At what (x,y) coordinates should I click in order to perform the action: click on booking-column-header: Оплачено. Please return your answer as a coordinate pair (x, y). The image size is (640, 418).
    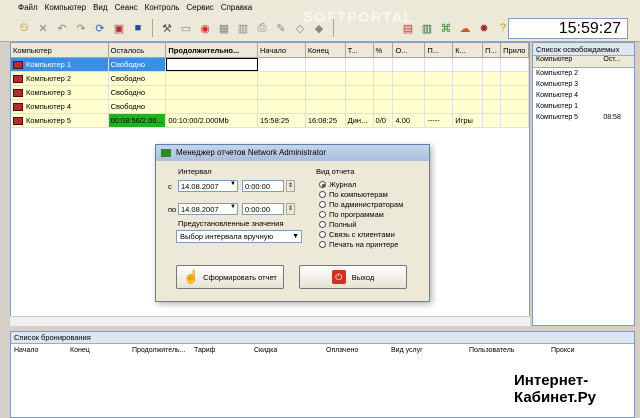
    Looking at the image, I should click on (355, 350).